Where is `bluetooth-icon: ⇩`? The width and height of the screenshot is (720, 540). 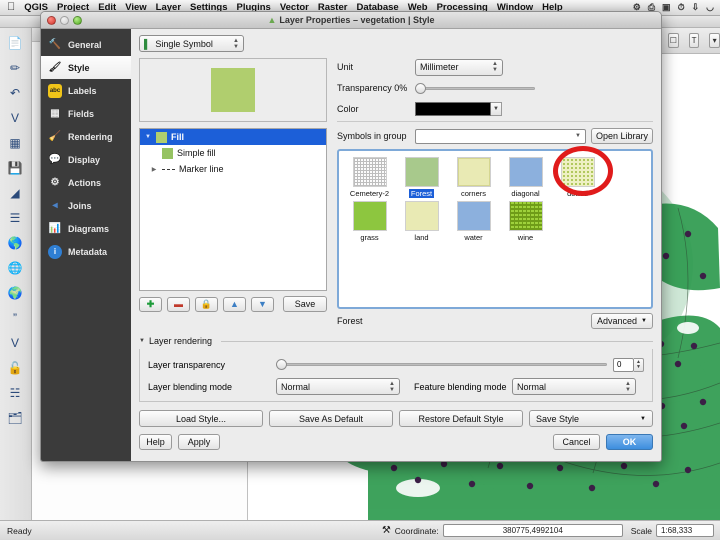 bluetooth-icon: ⇩ is located at coordinates (696, 7).